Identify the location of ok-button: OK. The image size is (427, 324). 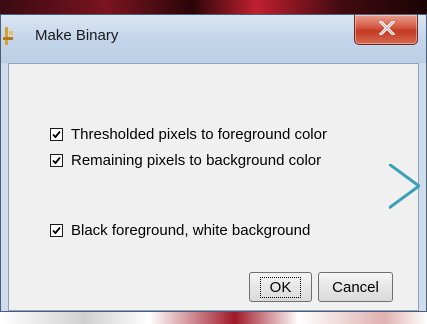
(280, 287).